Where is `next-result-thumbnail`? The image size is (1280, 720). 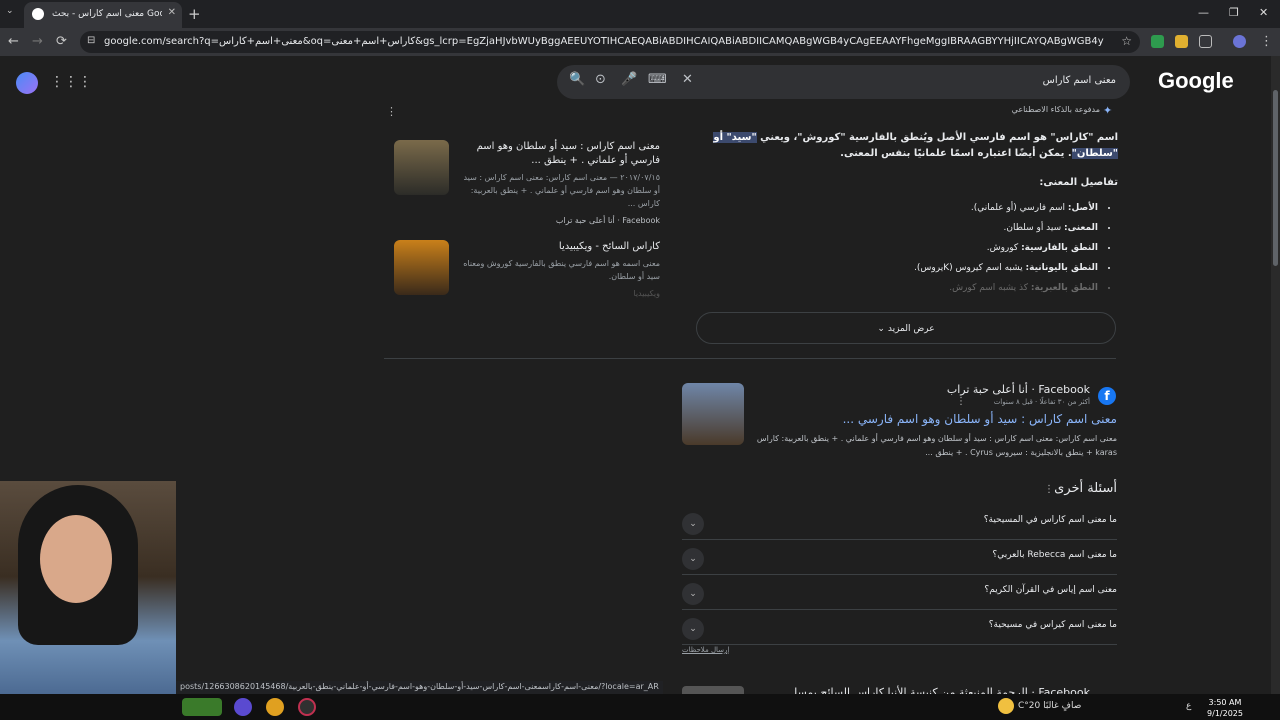
next-result-thumbnail is located at coordinates (713, 690).